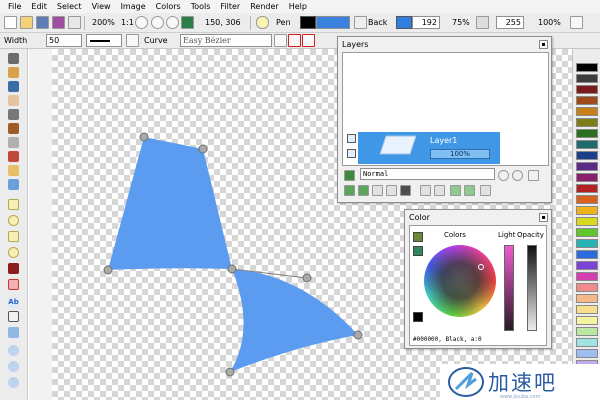  I want to click on zoom-out-icon, so click(157, 22).